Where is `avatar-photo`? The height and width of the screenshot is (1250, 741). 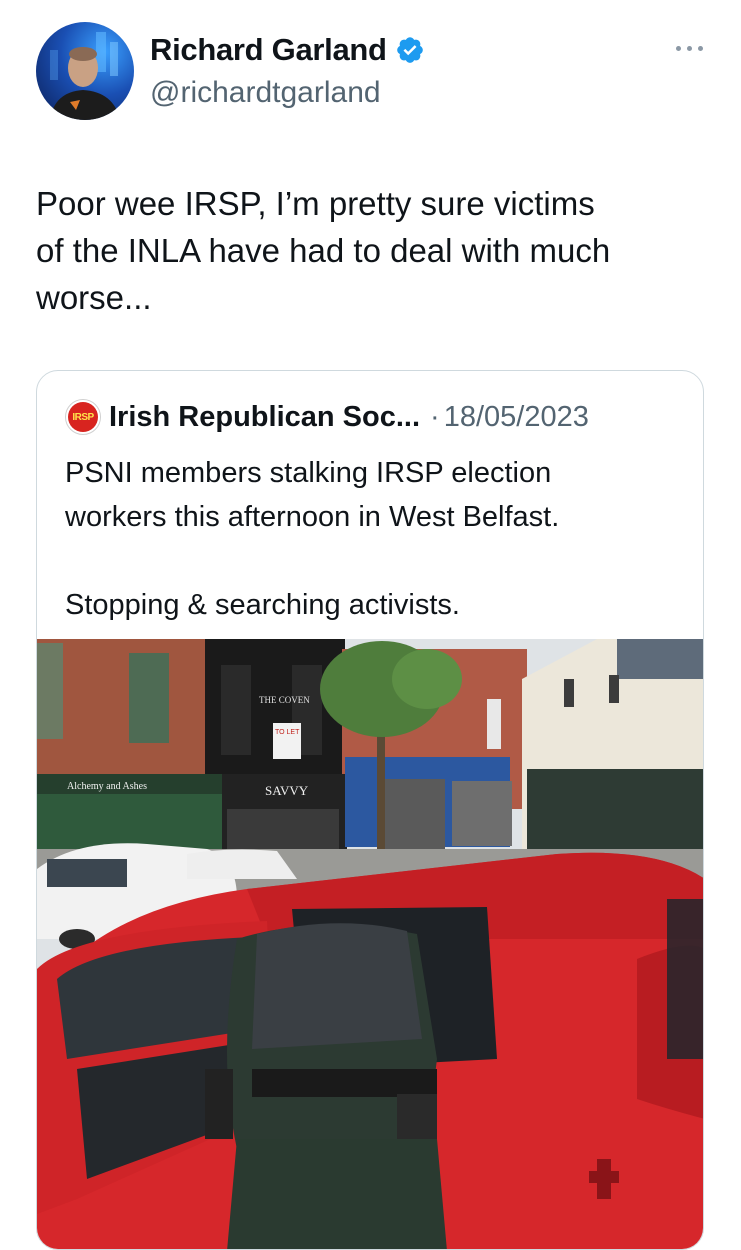 avatar-photo is located at coordinates (85, 76).